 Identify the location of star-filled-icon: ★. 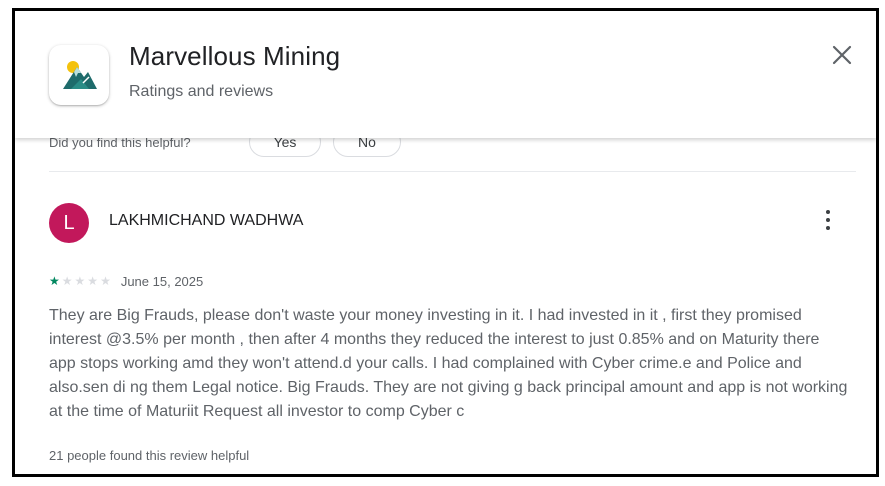
(54, 281).